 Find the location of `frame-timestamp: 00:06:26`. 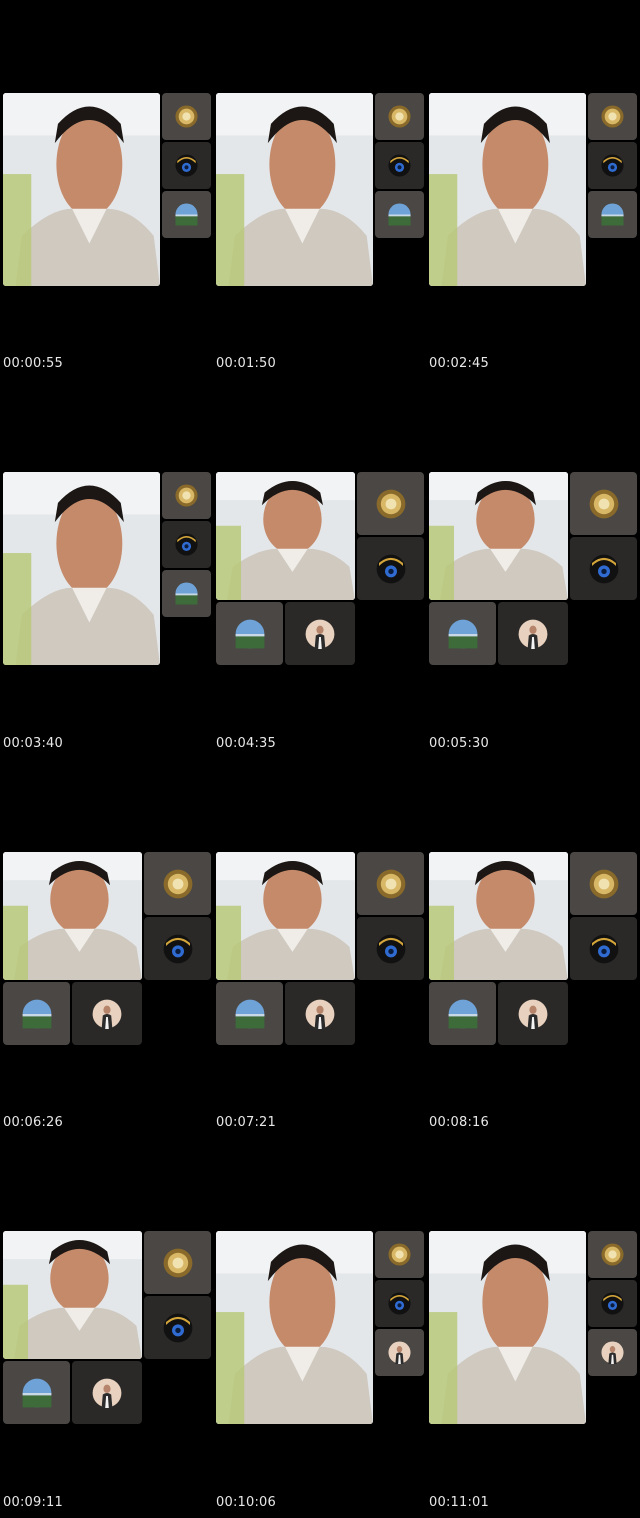

frame-timestamp: 00:06:26 is located at coordinates (33, 1122).